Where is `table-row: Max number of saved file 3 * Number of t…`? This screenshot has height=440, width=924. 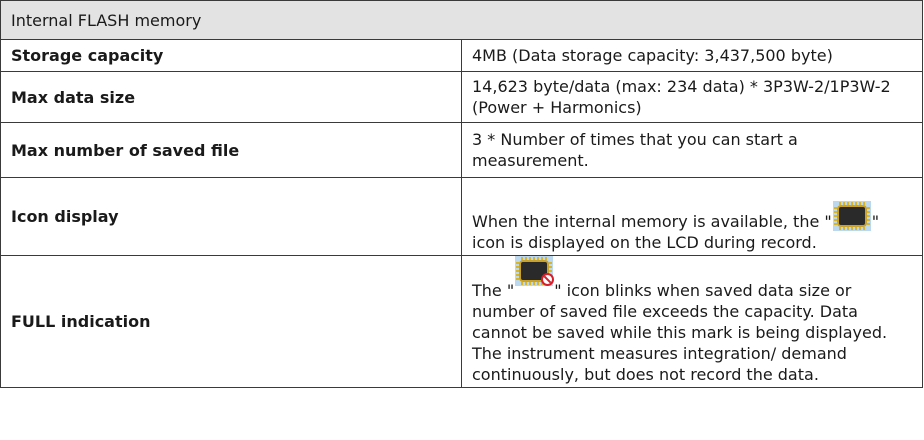
table-row: Max number of saved file 3 * Number of t… is located at coordinates (461, 150).